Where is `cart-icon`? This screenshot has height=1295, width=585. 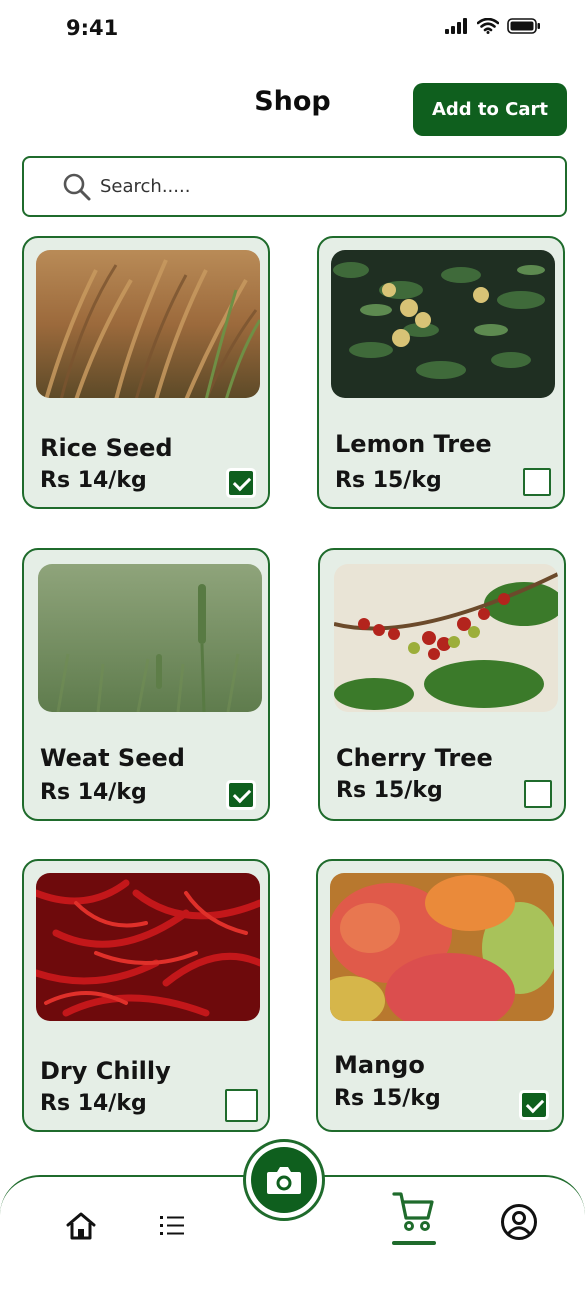
cart-icon is located at coordinates (413, 1211).